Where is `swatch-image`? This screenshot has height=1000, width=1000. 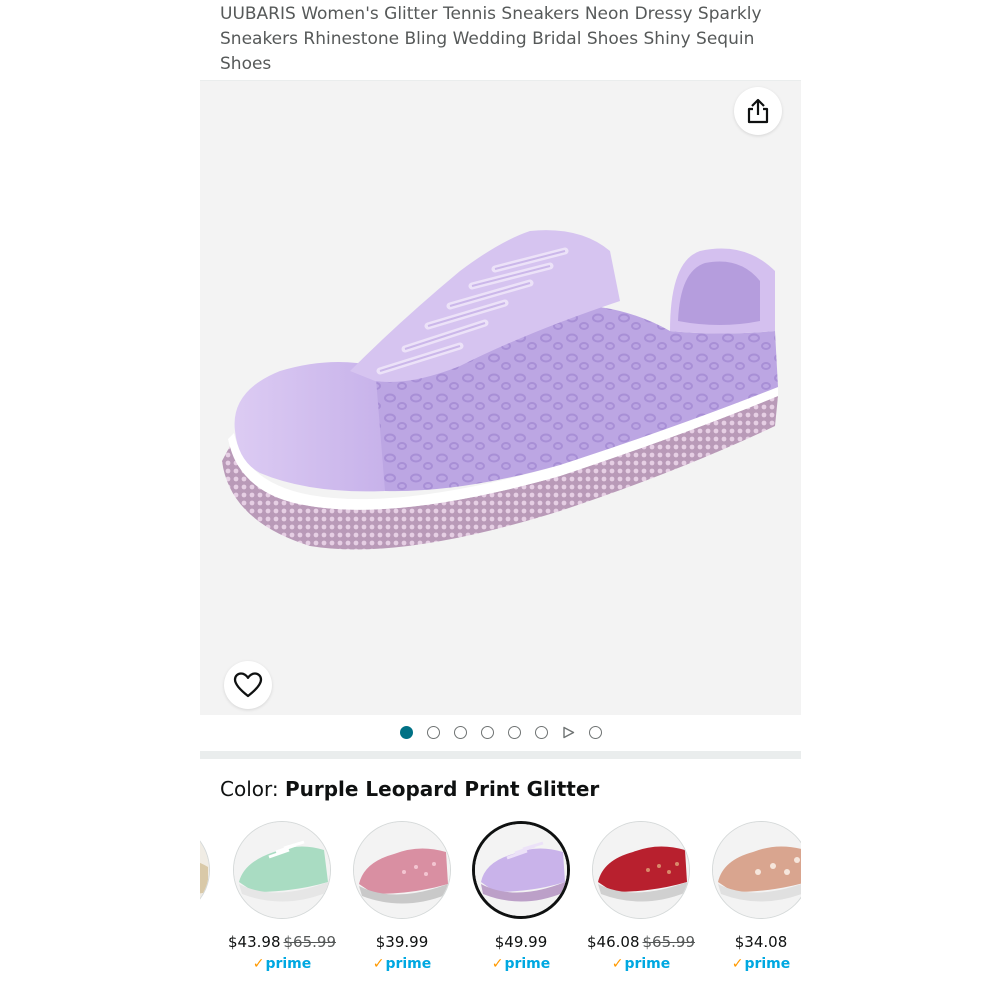
swatch-image is located at coordinates (204, 870).